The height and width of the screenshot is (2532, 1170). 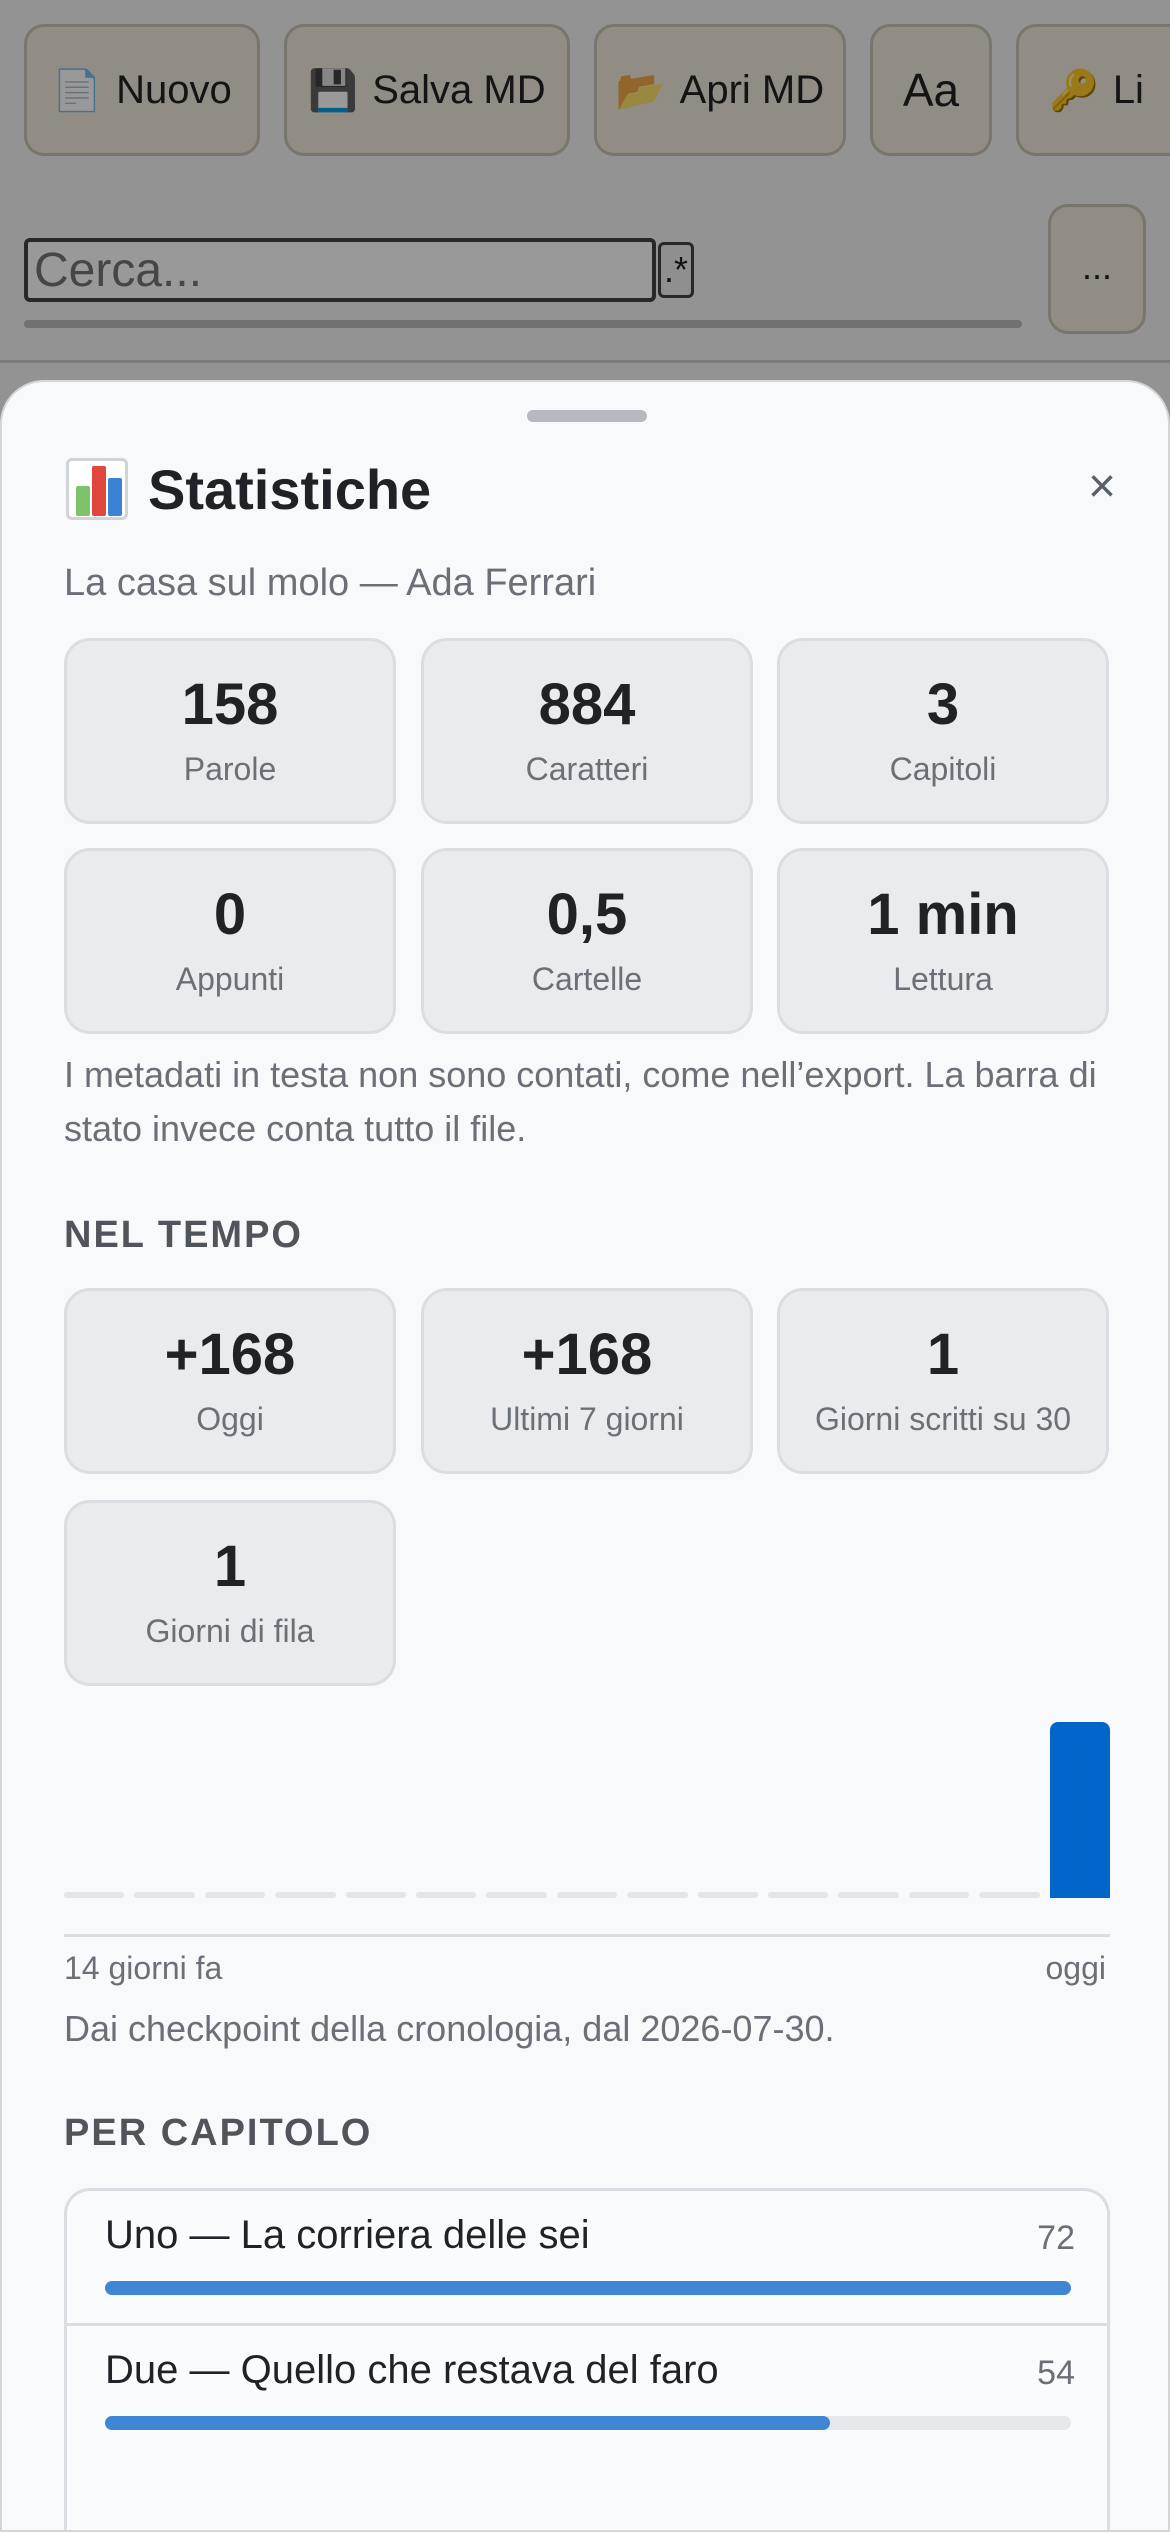 I want to click on section-heading-over-time: NEL TEMPO, so click(x=183, y=1235).